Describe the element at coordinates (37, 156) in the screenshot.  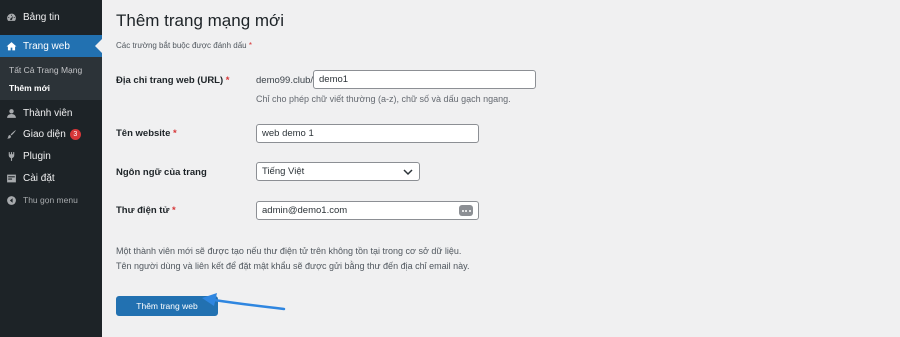
I see `sidebar-item-label: Plugin` at that location.